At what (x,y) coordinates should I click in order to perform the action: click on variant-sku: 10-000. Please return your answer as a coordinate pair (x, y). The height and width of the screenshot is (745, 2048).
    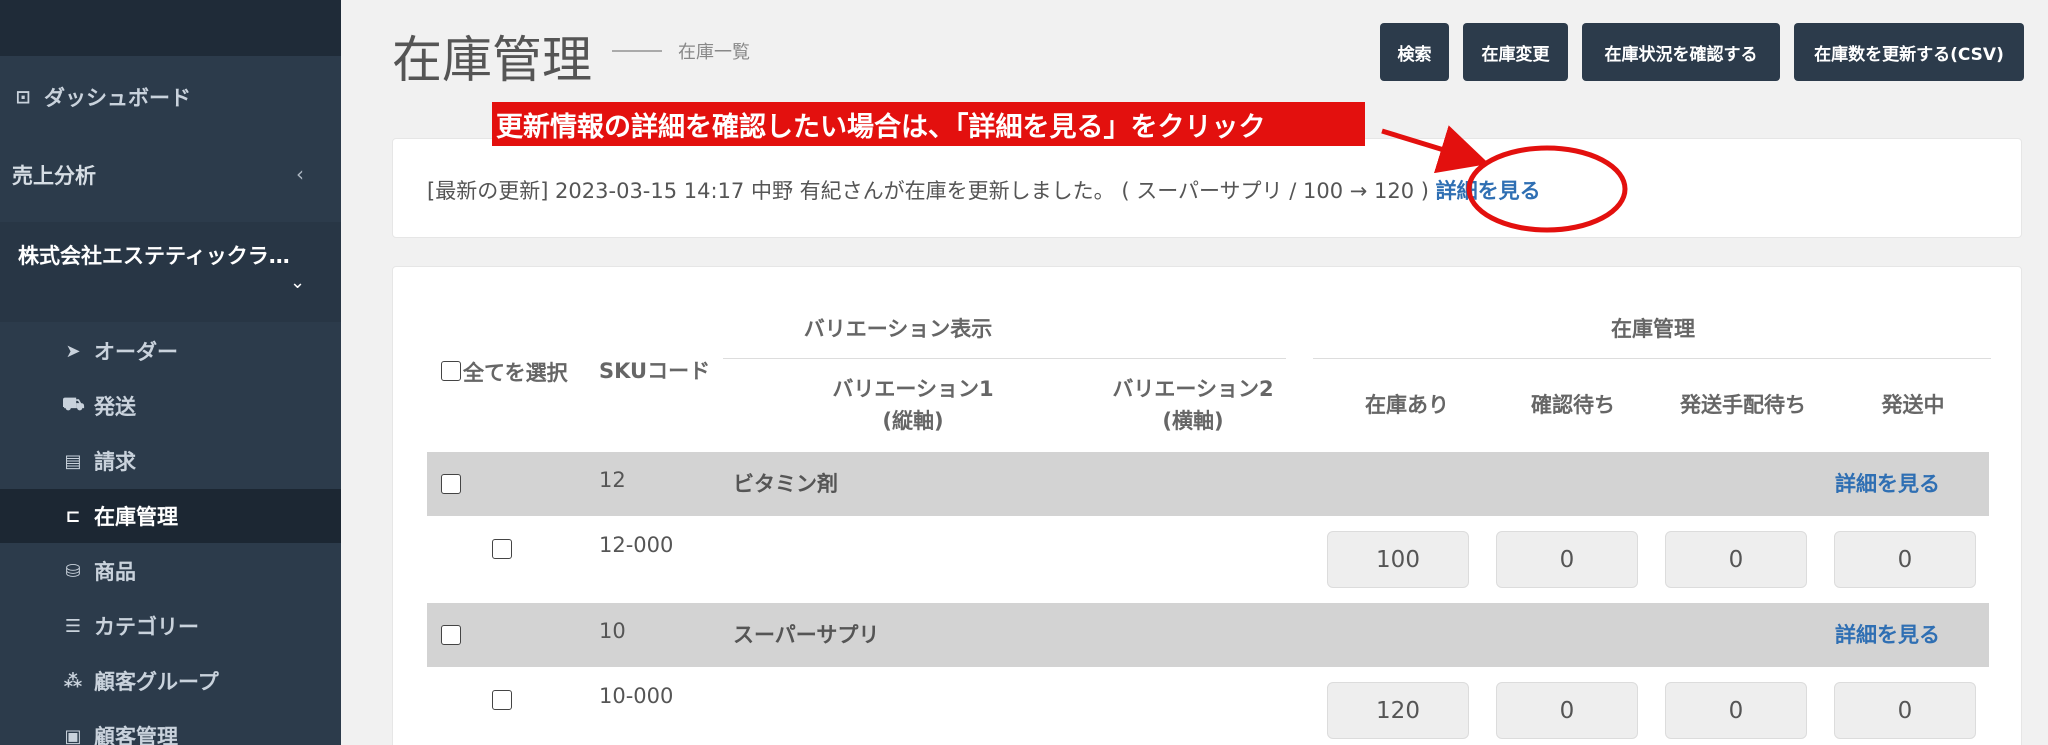
    Looking at the image, I should click on (636, 696).